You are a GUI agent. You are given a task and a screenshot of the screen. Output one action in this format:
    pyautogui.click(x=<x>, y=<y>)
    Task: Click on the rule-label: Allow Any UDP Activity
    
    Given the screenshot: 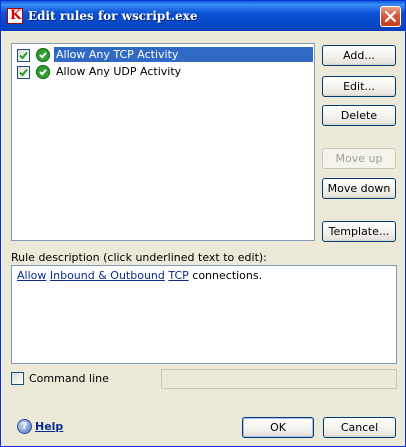 What is the action you would take?
    pyautogui.click(x=119, y=71)
    